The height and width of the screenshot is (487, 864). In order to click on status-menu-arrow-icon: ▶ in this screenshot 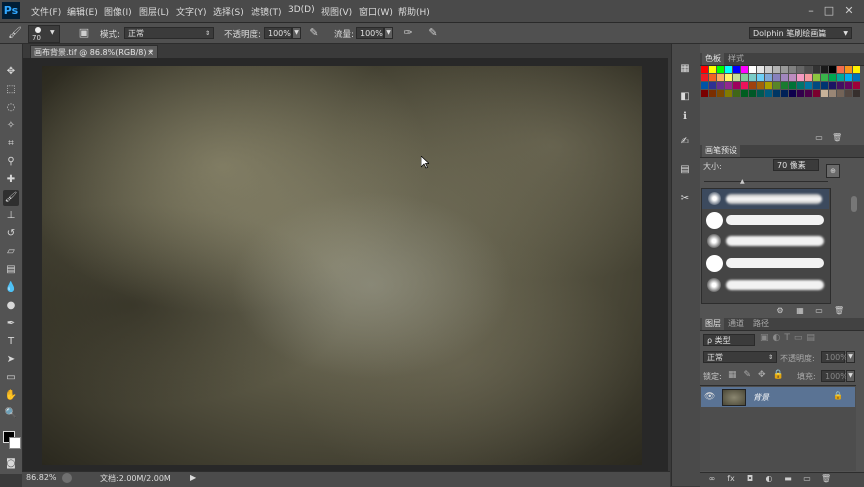, I will do `click(193, 477)`.